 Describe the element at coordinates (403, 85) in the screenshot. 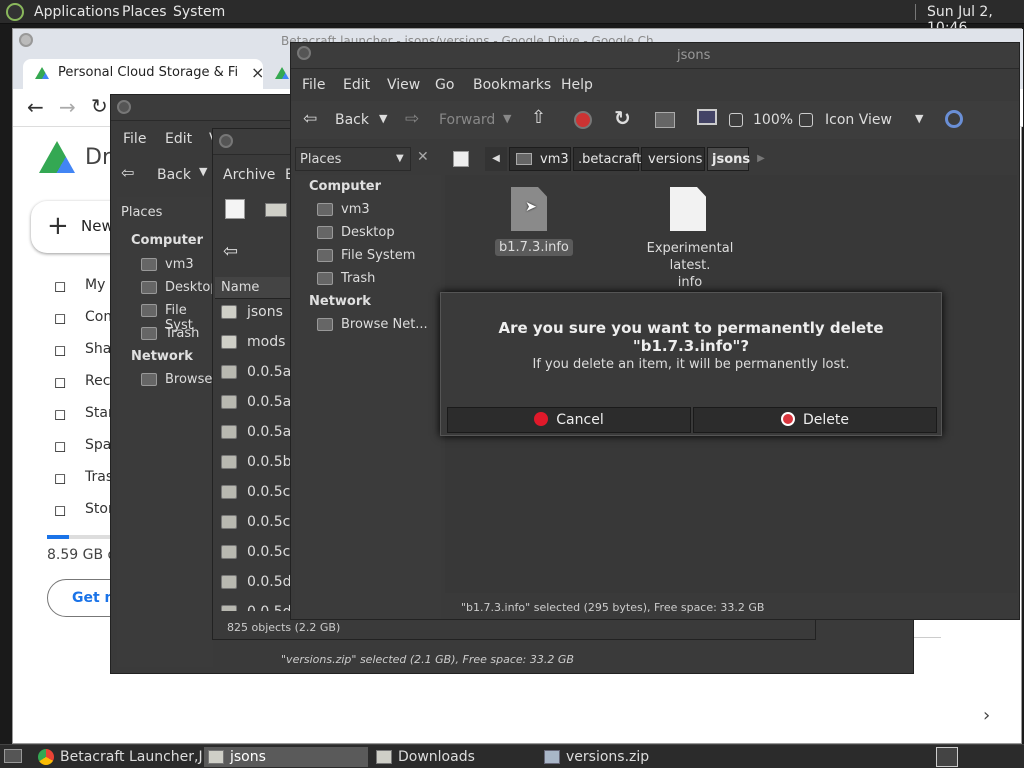

I see `menu-view: View` at that location.